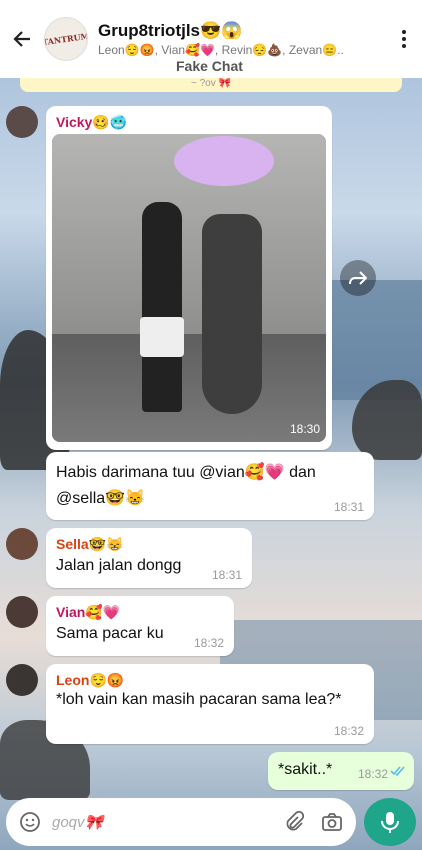  Describe the element at coordinates (90, 680) in the screenshot. I see `sender-name: Leon😌😡` at that location.